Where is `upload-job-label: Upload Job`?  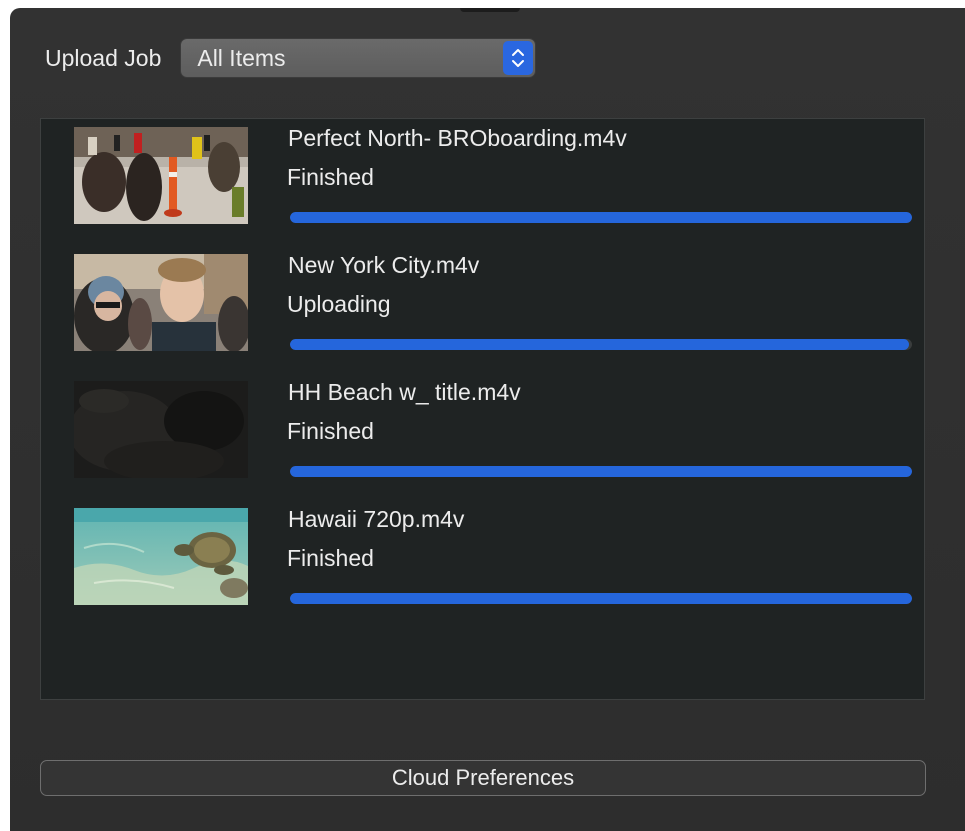
upload-job-label: Upload Job is located at coordinates (103, 57).